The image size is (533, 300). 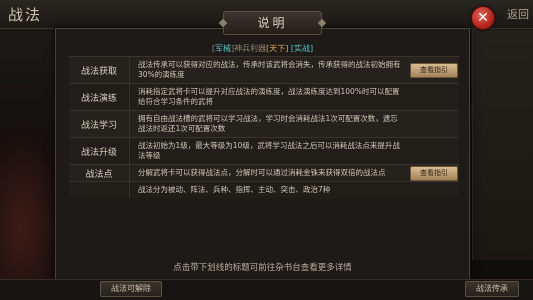 What do you see at coordinates (234, 189) in the screenshot?
I see `help-row-desc: 战法分为被动、阵法、兵种、指挥、主动、突击、政治7种` at bounding box center [234, 189].